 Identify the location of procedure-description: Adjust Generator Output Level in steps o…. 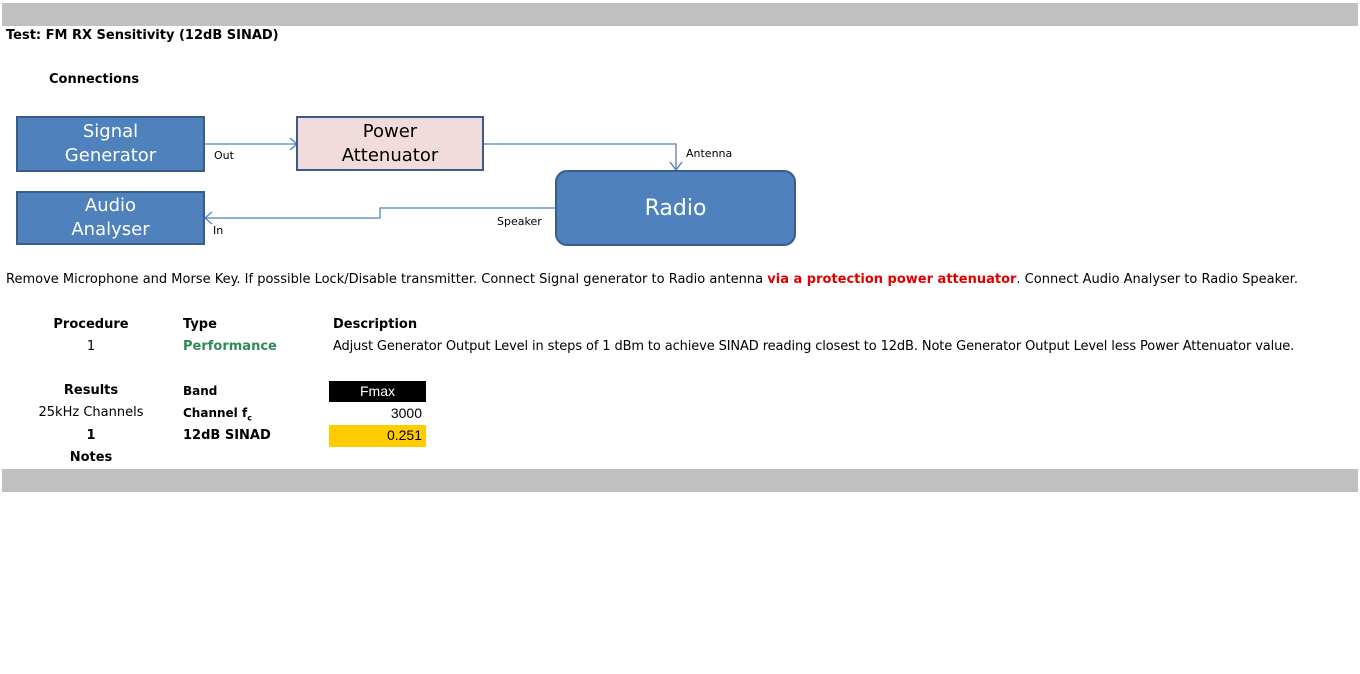
(814, 346).